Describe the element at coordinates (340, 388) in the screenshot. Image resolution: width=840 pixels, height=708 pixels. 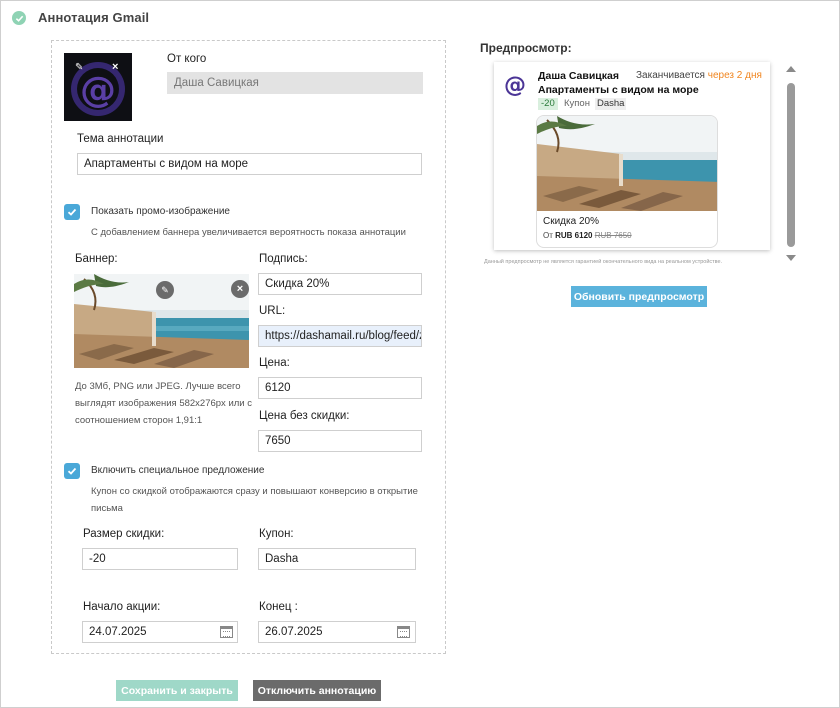
I see `price-input: 6120` at that location.